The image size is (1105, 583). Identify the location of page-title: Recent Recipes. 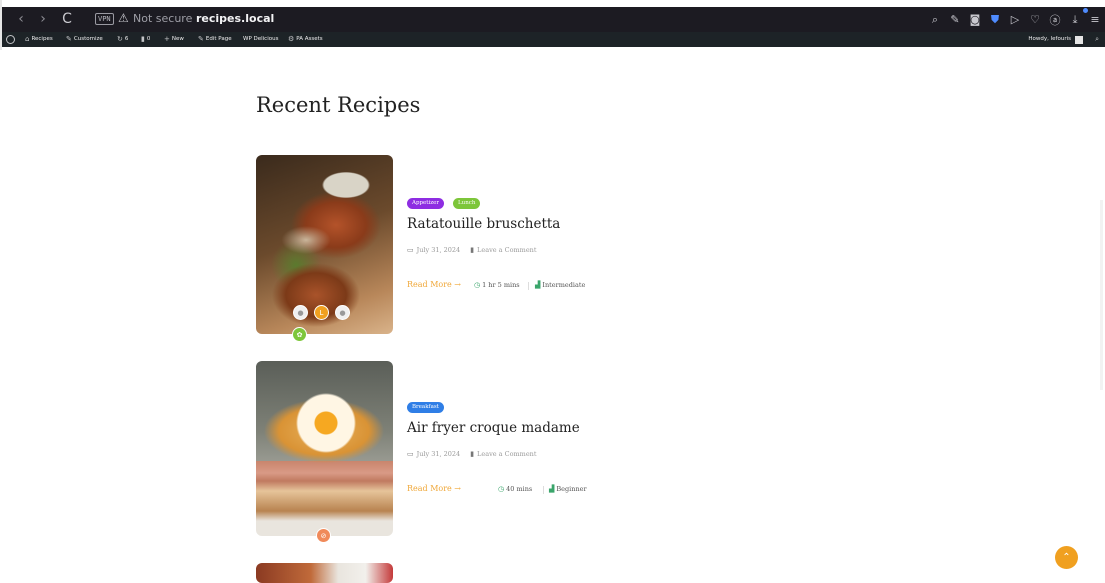
(338, 105).